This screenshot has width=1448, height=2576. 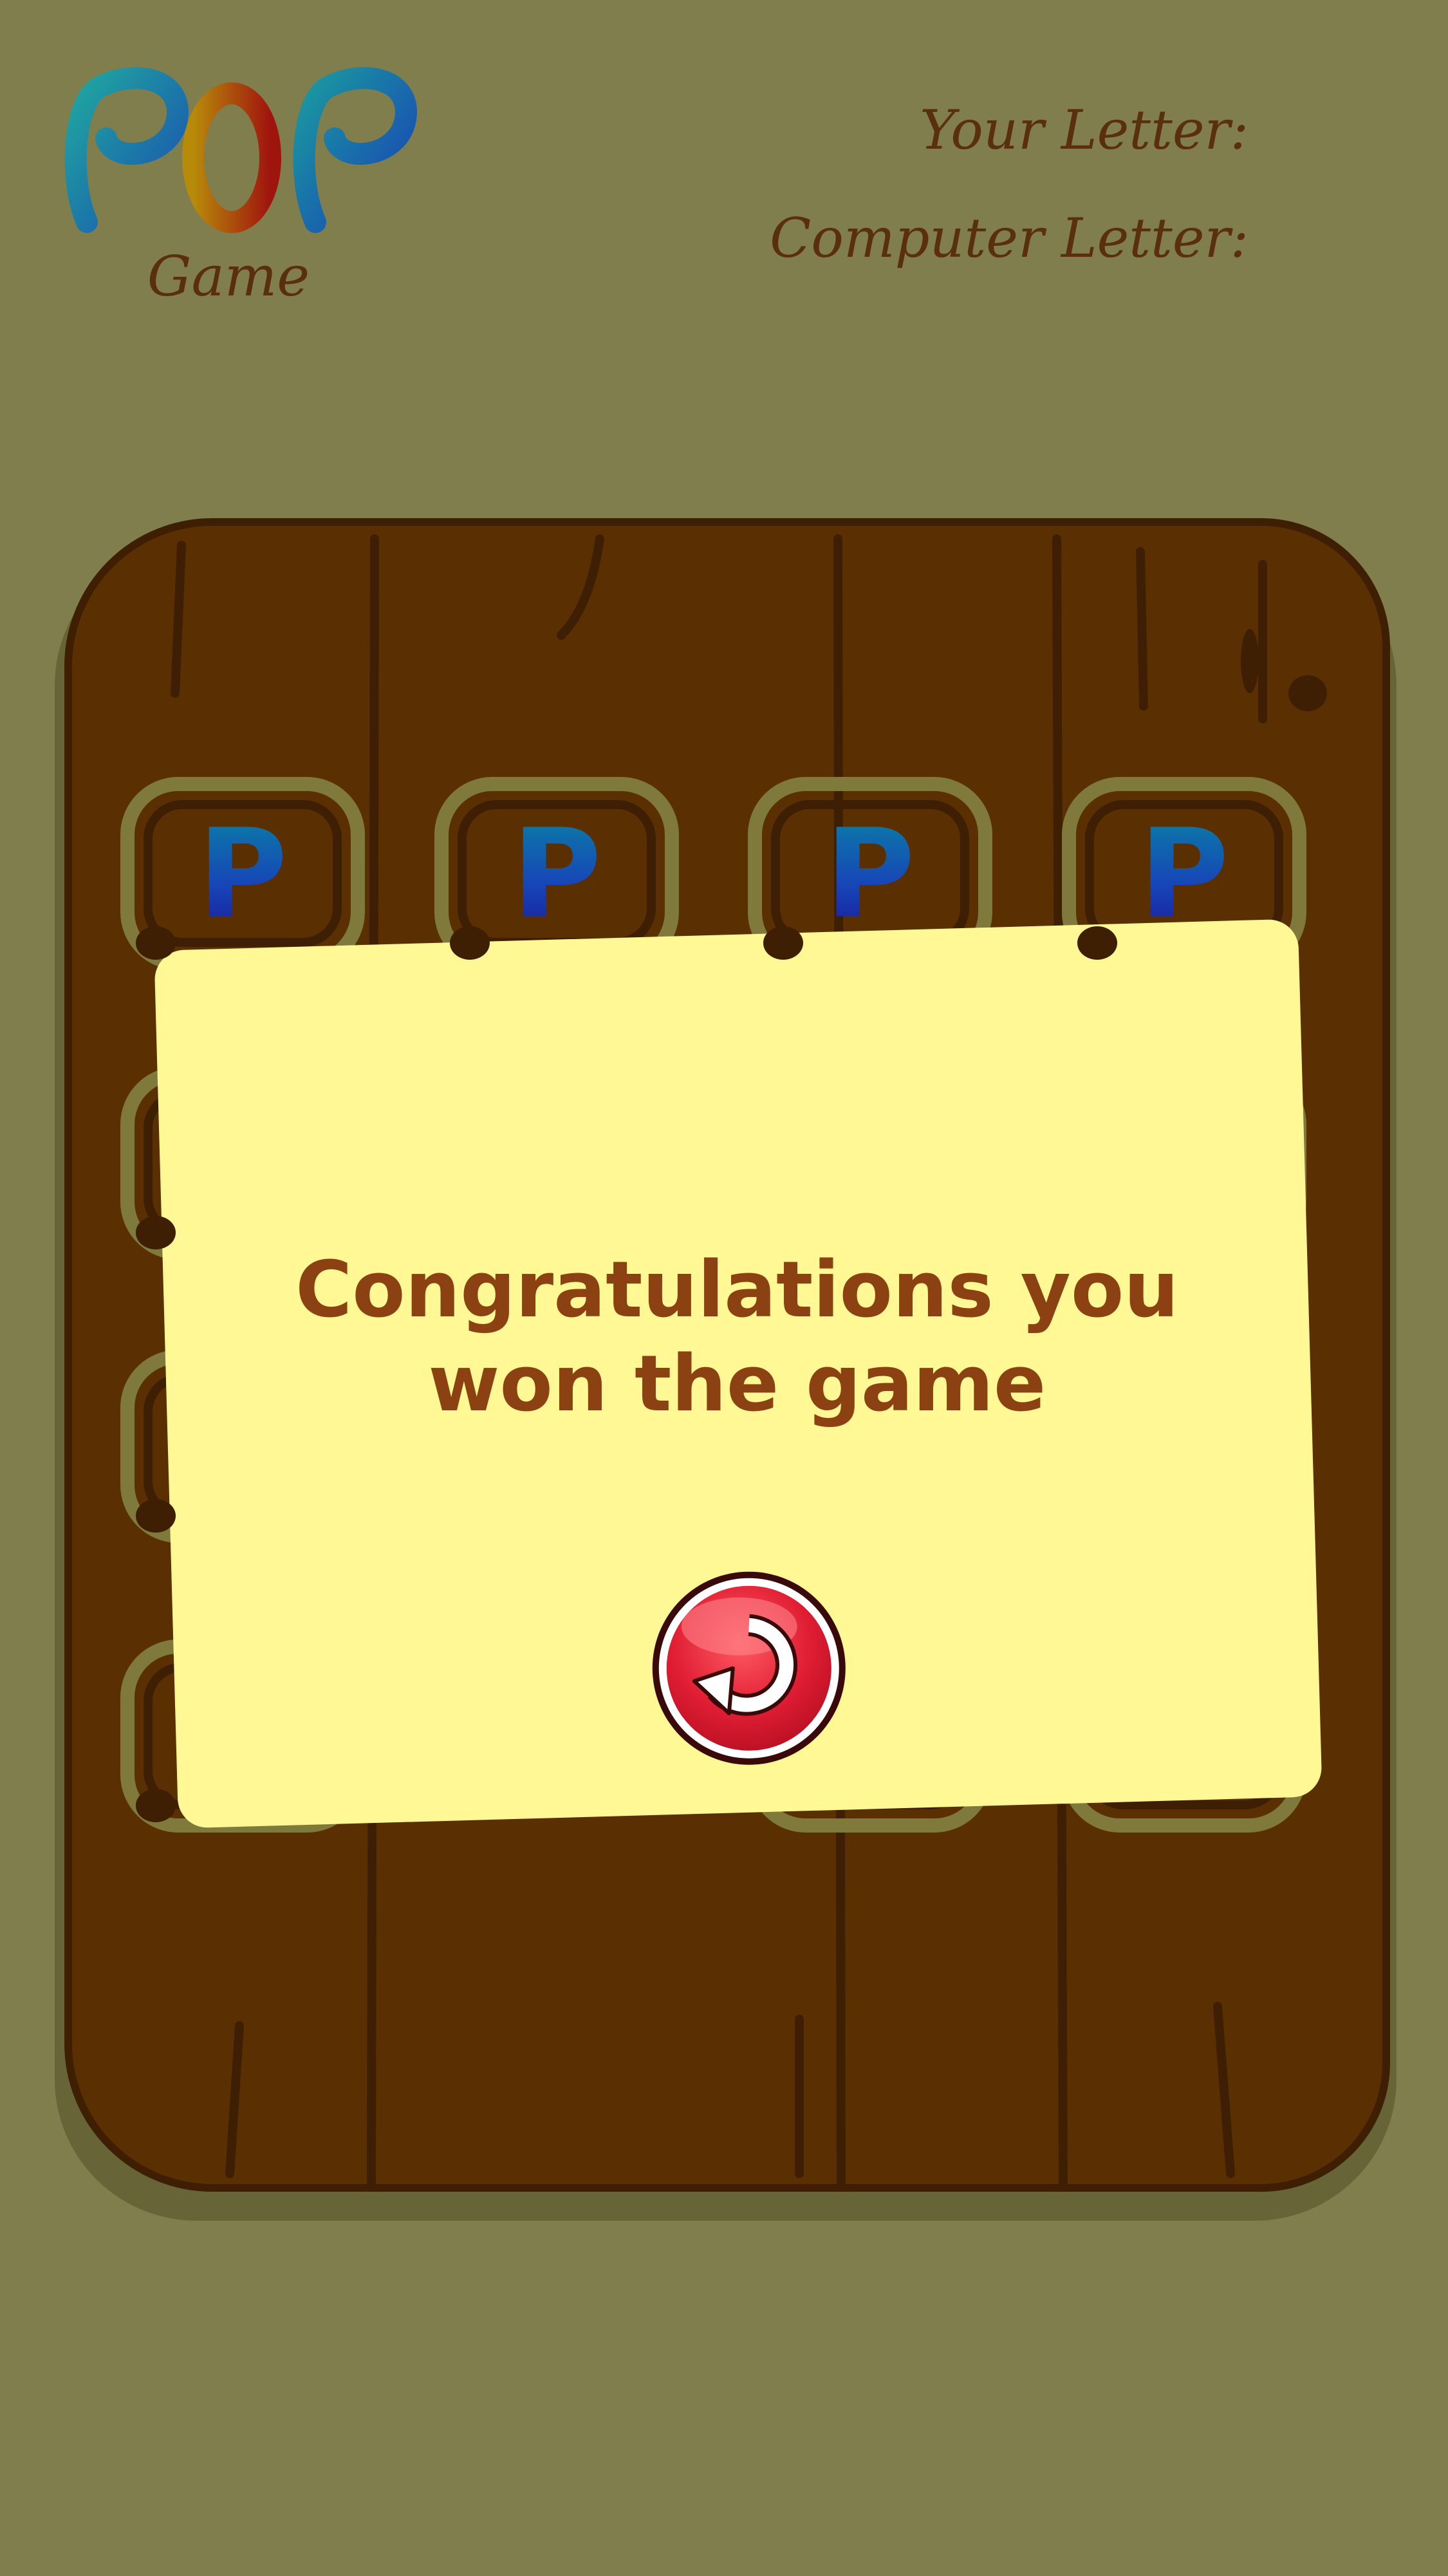 I want to click on computer-letter-label: Computer Letter:, so click(x=1009, y=238).